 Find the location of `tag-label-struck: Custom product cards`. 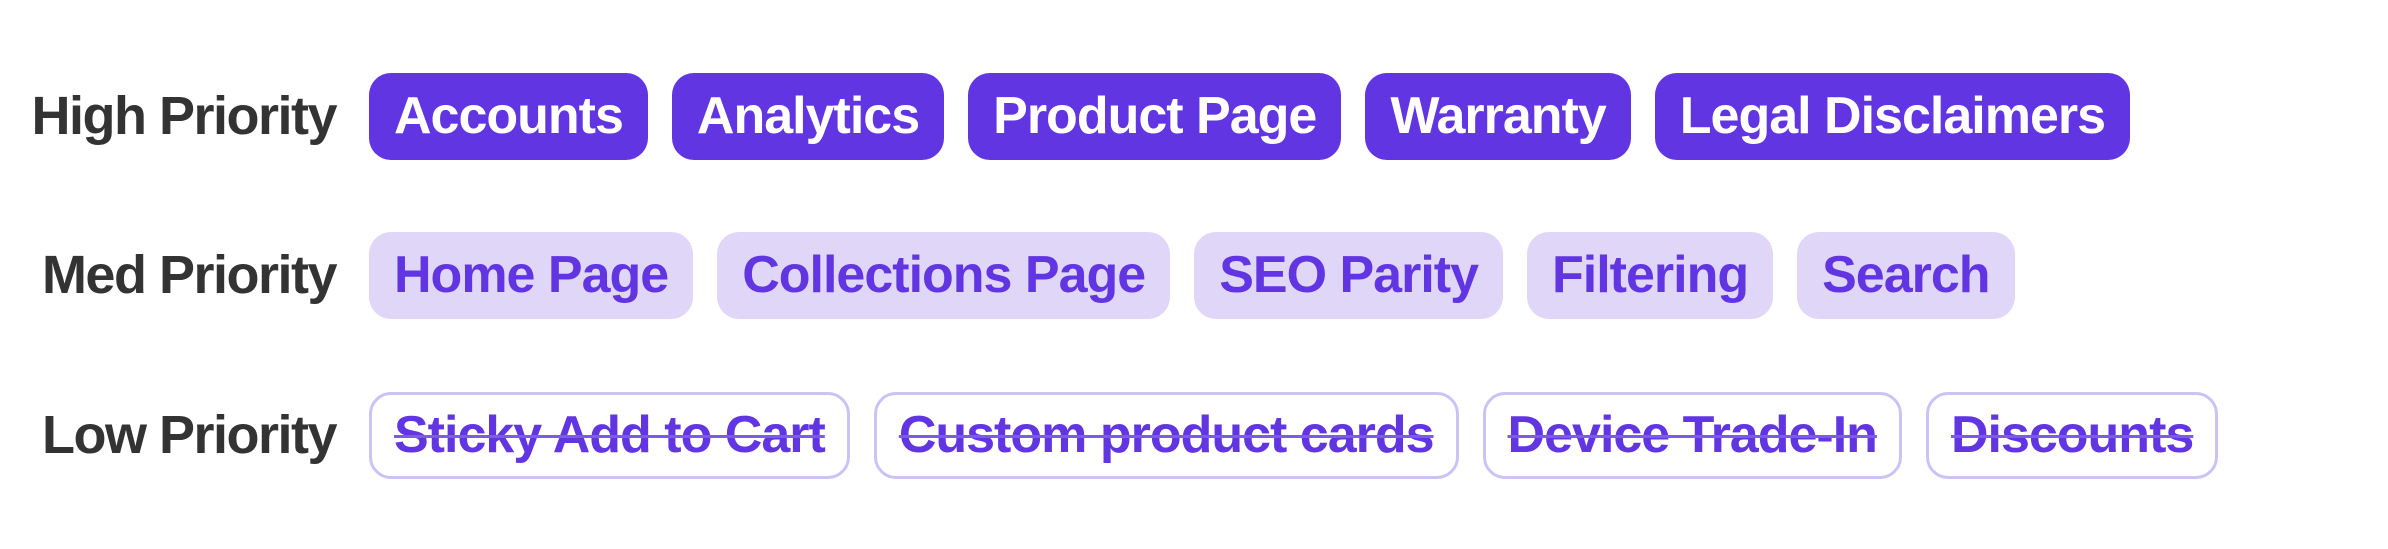

tag-label-struck: Custom product cards is located at coordinates (1166, 435).